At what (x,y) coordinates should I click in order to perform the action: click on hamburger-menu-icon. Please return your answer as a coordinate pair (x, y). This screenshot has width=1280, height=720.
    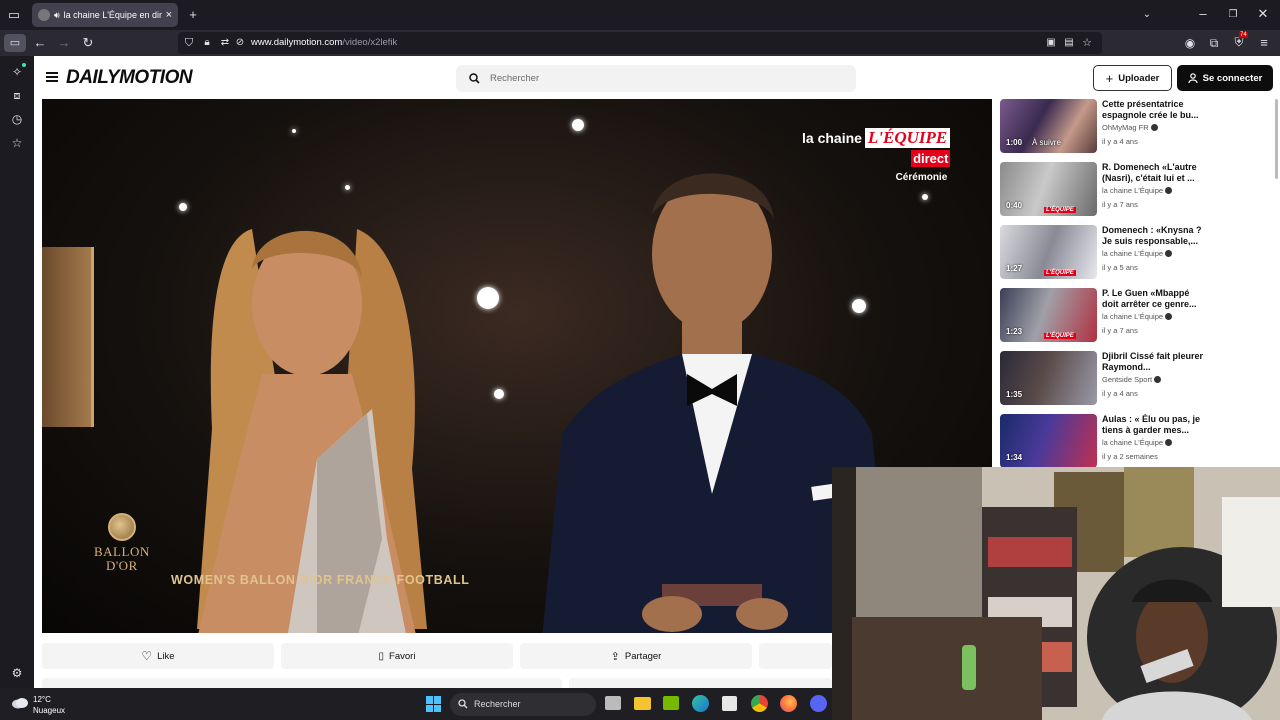
    Looking at the image, I should click on (52, 77).